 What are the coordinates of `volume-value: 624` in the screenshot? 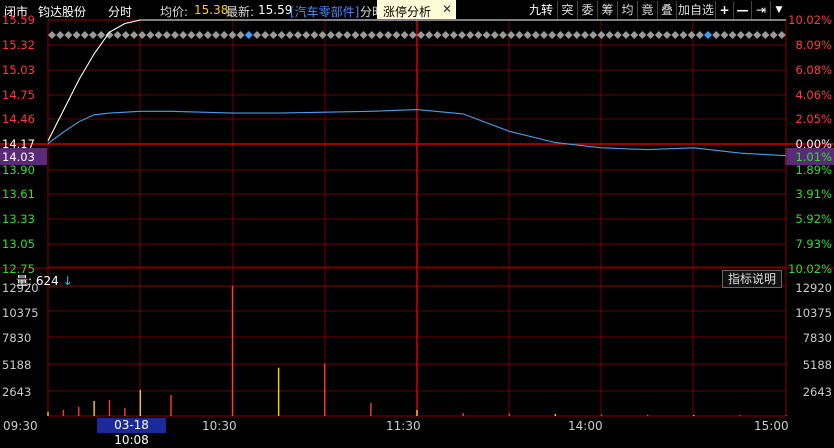 It's located at (47, 281).